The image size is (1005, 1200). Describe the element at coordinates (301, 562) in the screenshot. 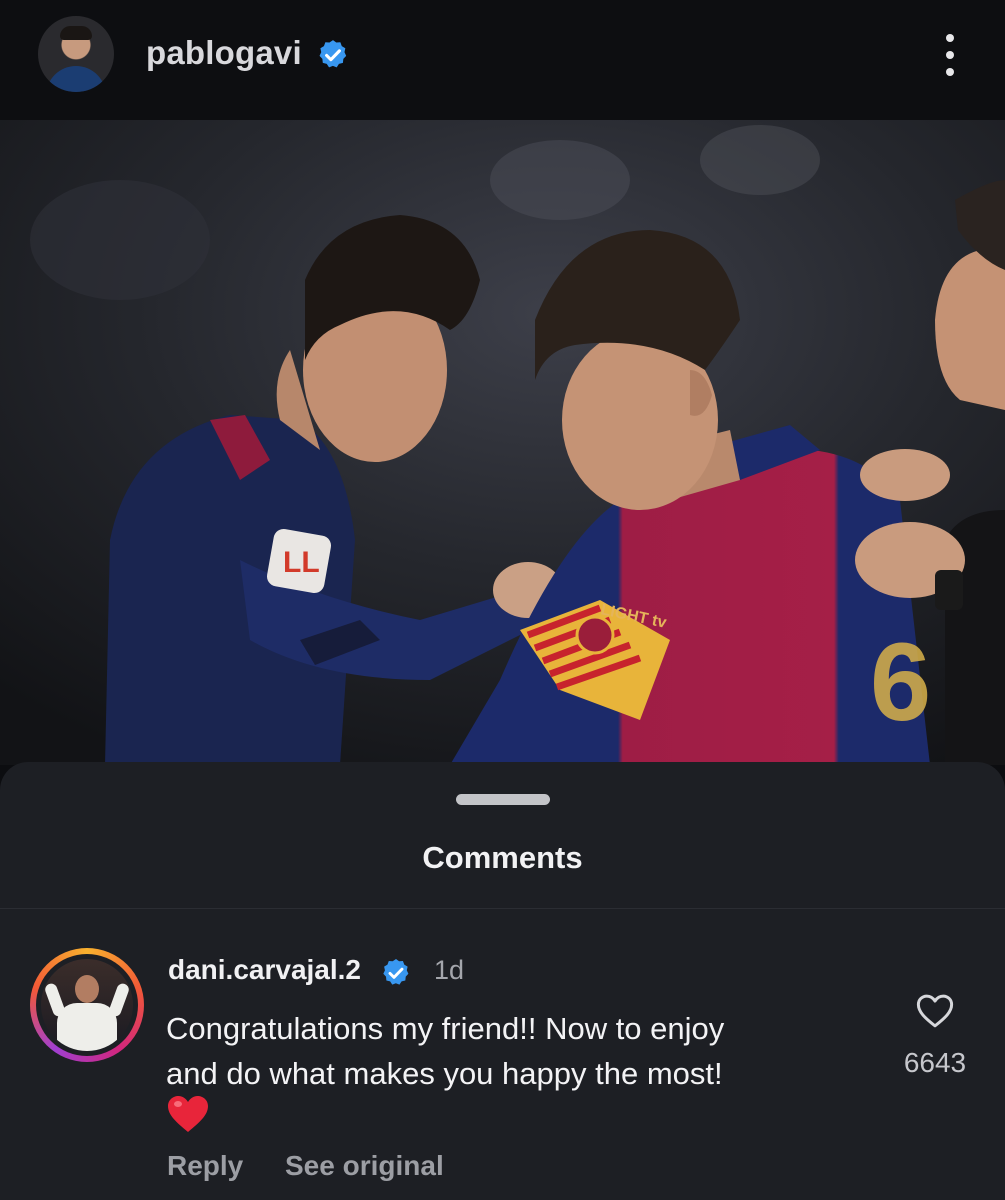

I see `svg-text: LL` at that location.